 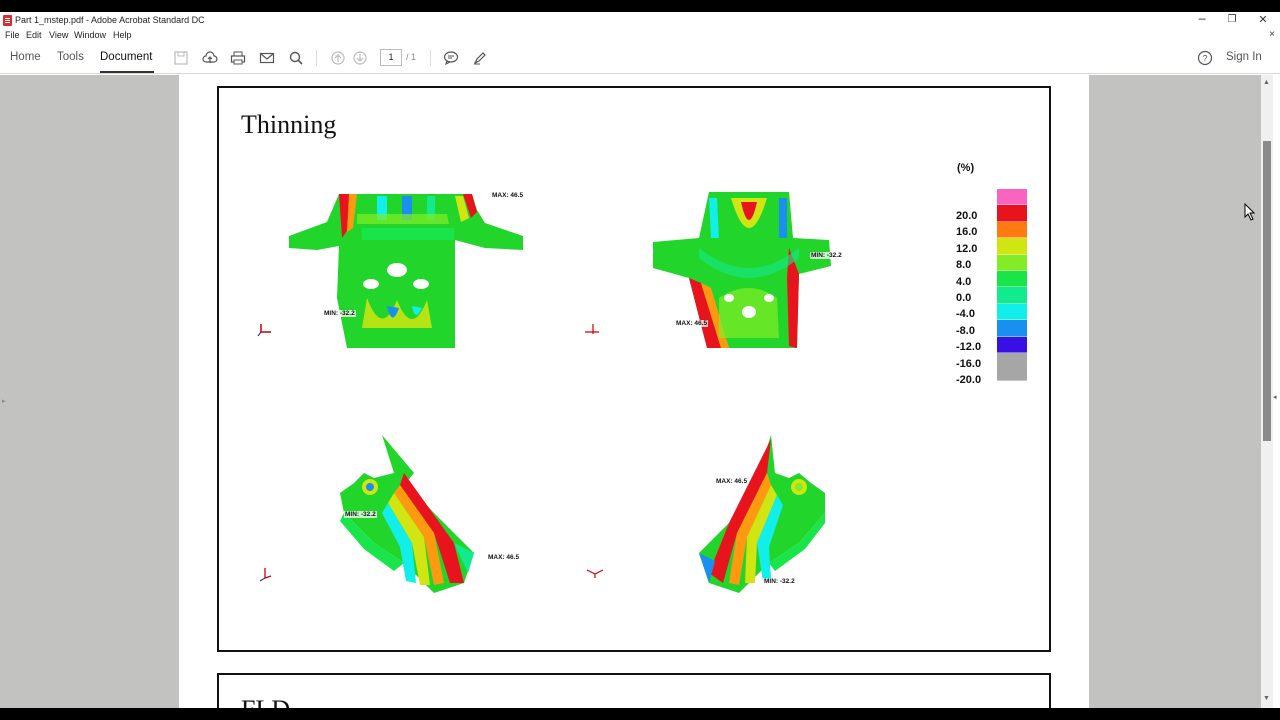 I want to click on active-tab-indicator, so click(x=127, y=72).